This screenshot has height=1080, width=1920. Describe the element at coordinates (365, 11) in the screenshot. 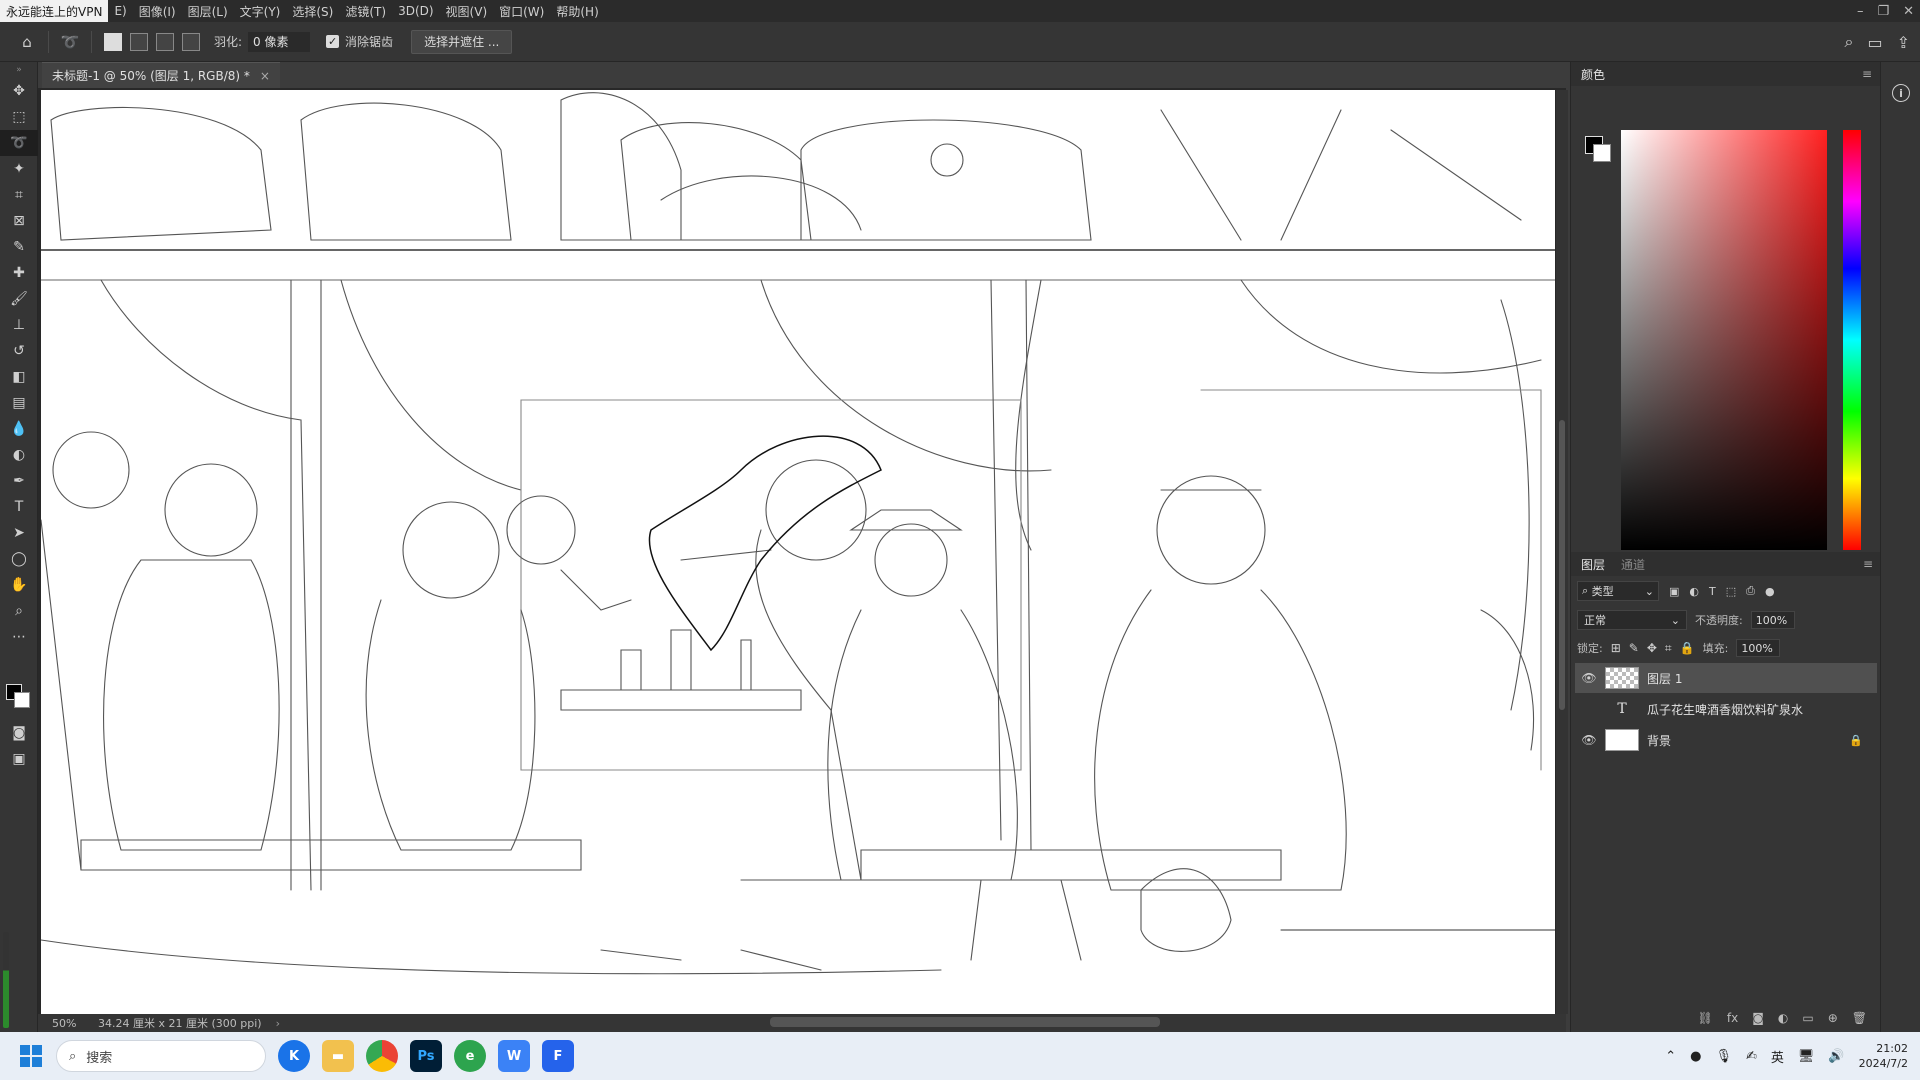

I see `menu-filter: 滤镜(T)` at that location.